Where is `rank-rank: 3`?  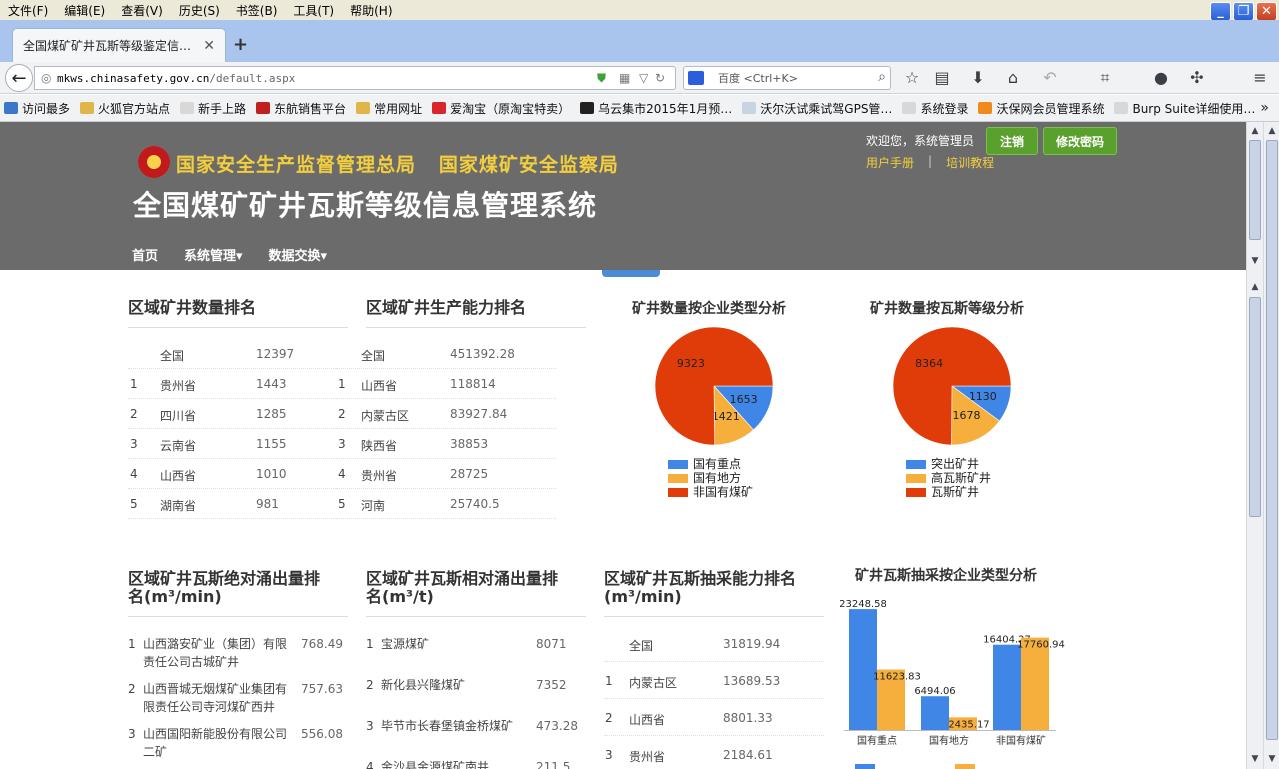
rank-rank: 3 is located at coordinates (342, 444).